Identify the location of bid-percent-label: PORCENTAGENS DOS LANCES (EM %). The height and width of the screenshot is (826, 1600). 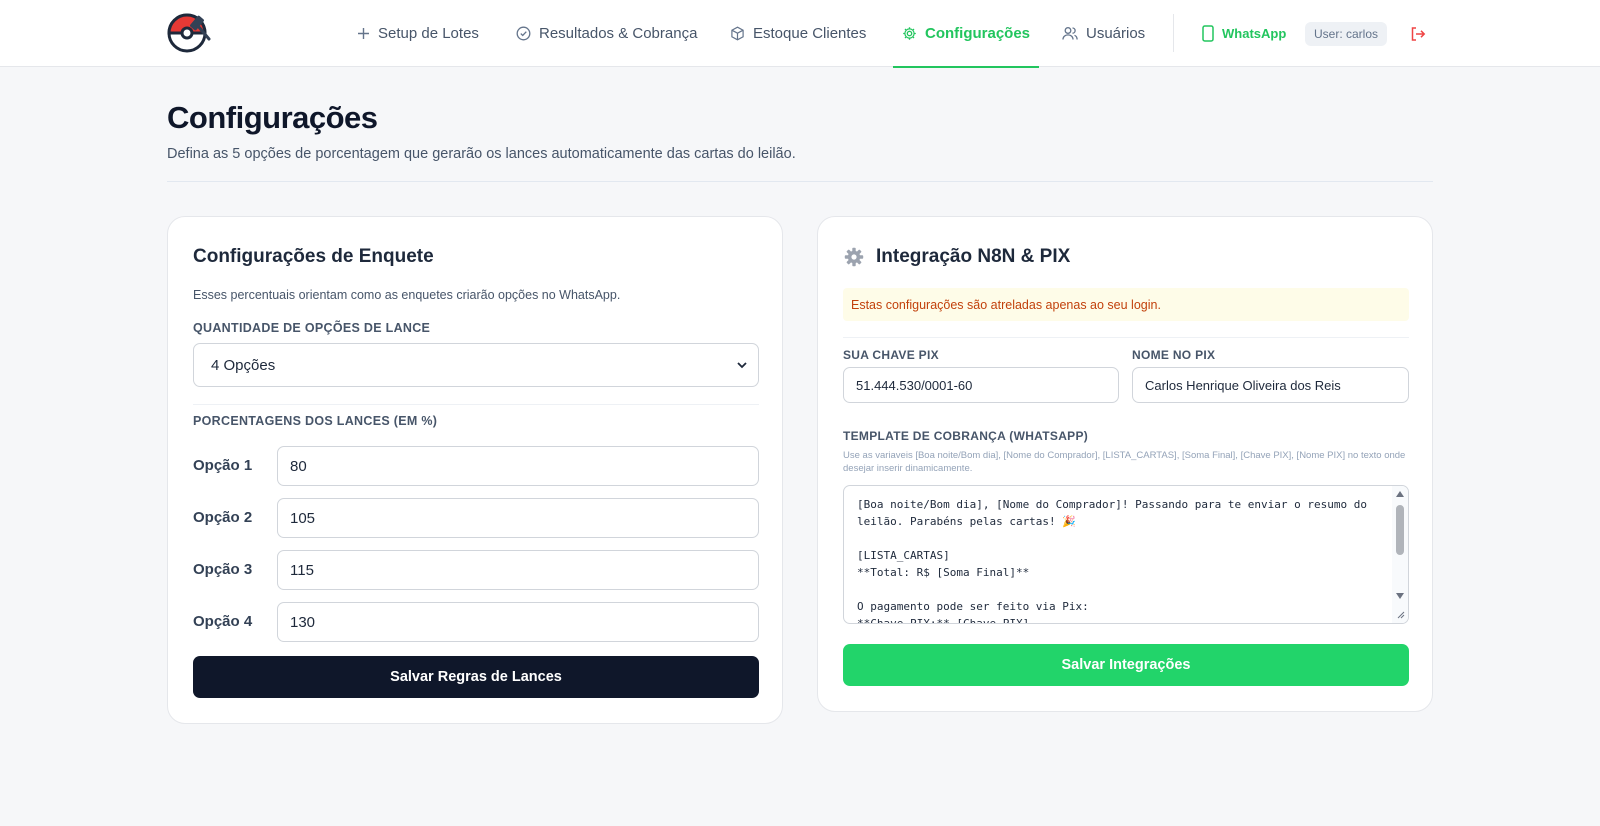
(315, 421).